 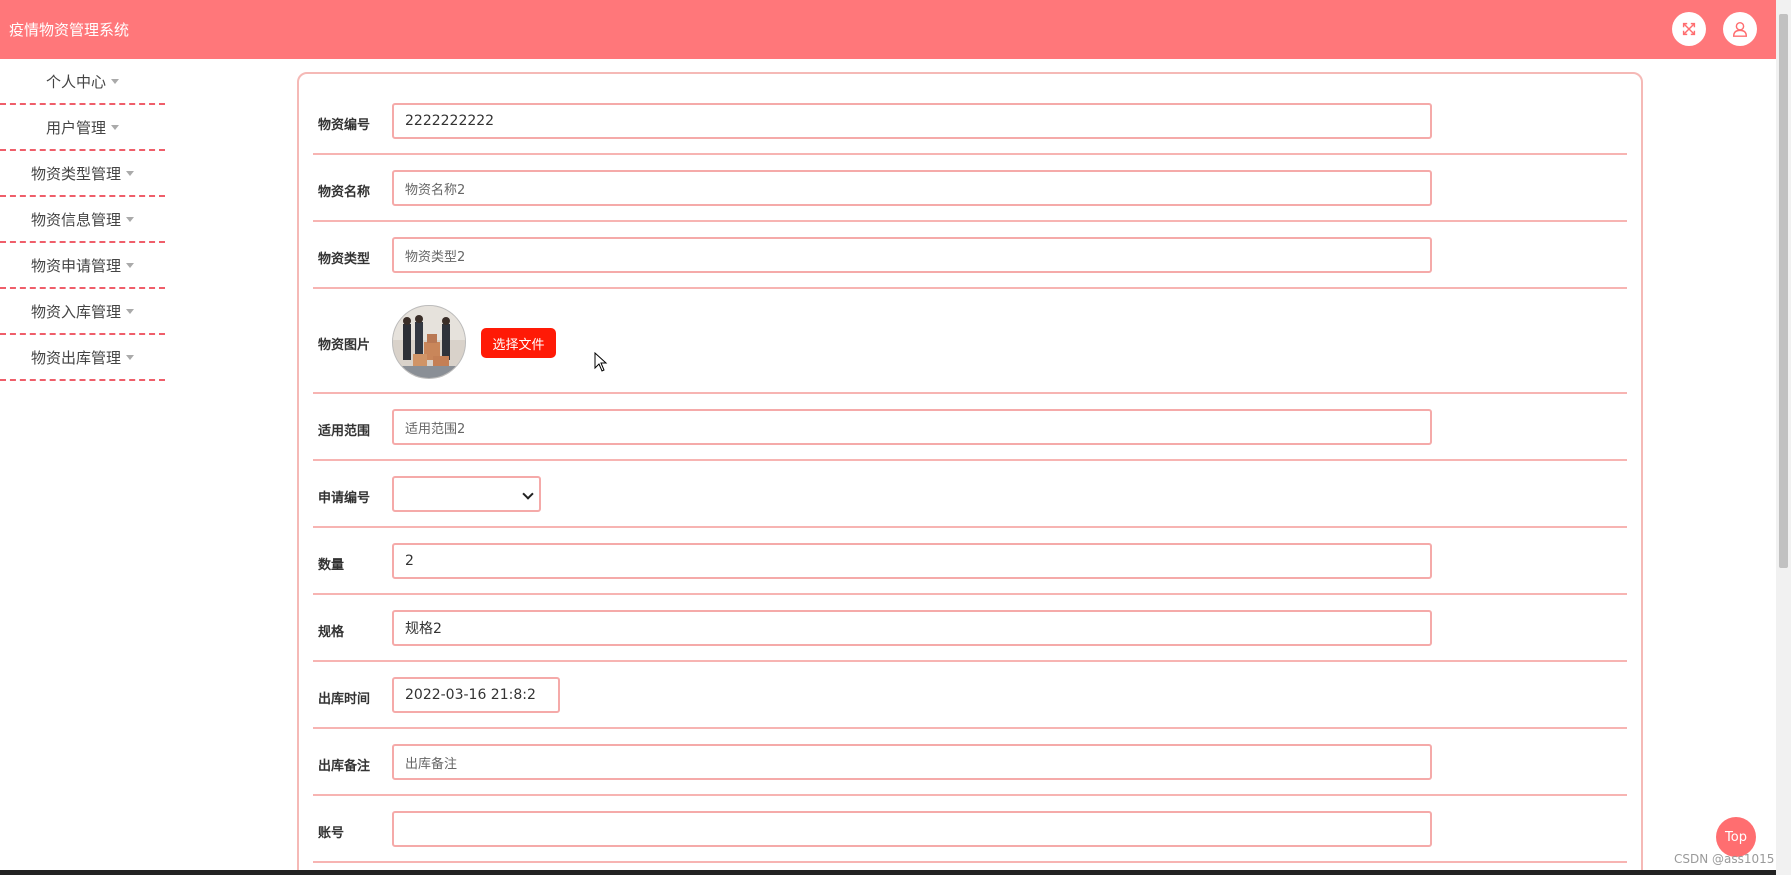 I want to click on user-icon, so click(x=1740, y=29).